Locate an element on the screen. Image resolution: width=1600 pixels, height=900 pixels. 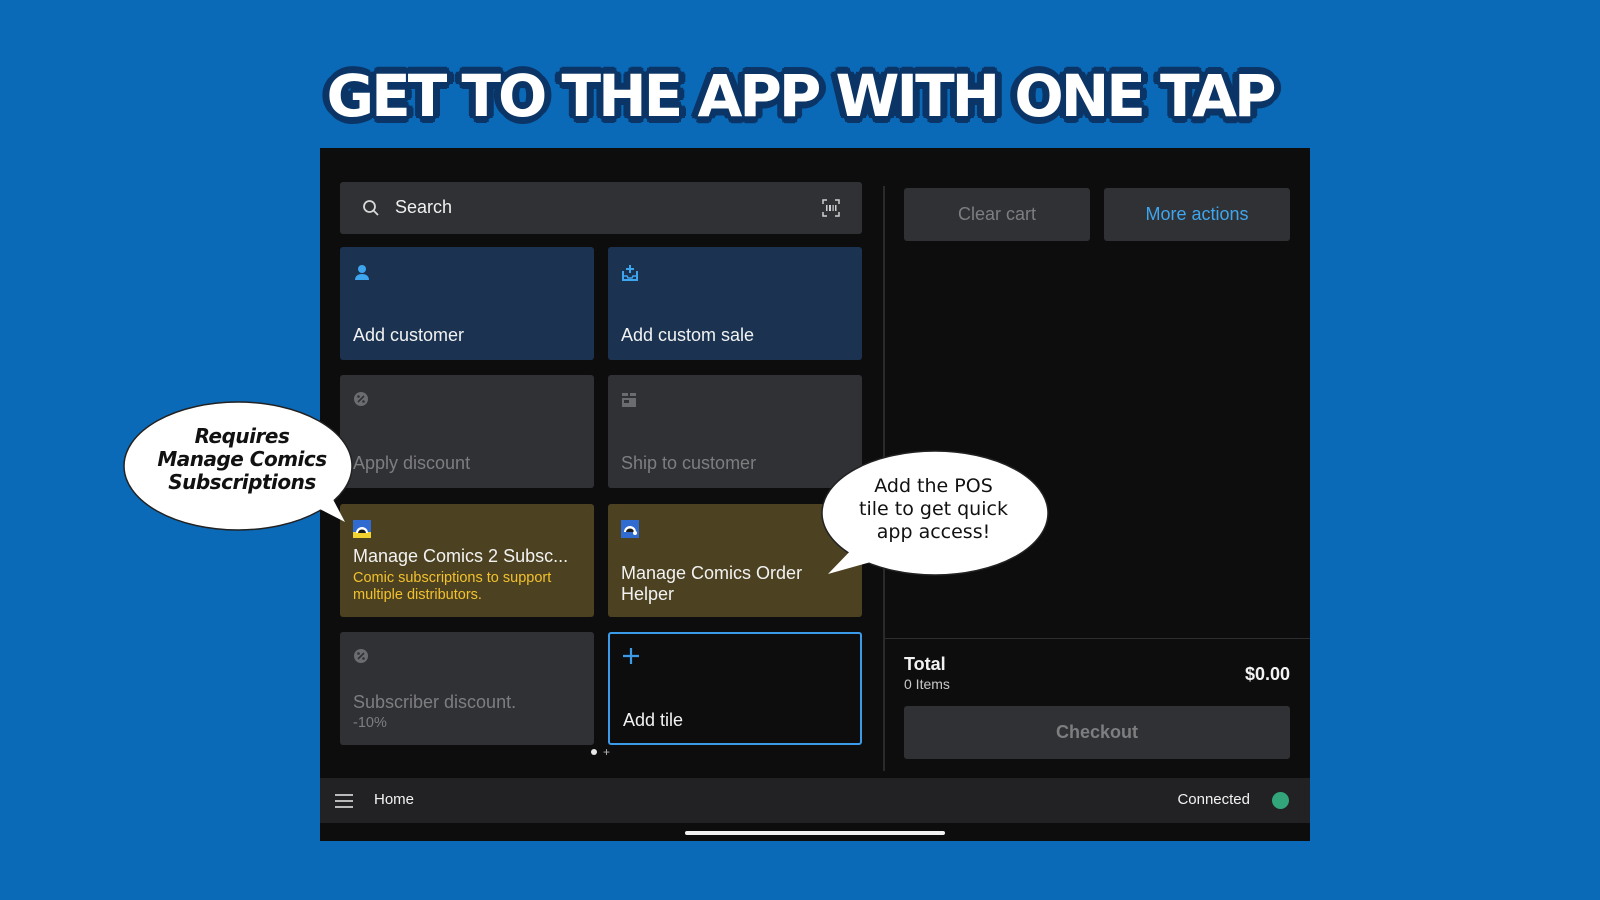
tile-label: Add custom sale is located at coordinates (688, 335).